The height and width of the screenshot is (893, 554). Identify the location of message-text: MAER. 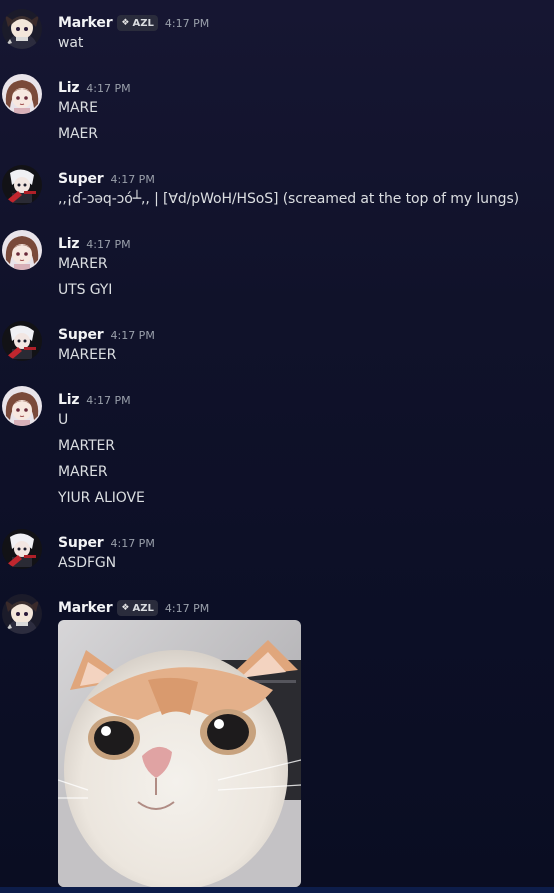
(78, 134).